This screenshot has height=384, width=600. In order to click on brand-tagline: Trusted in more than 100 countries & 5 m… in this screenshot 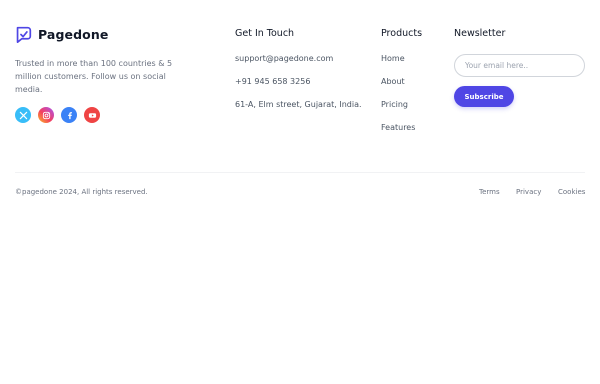, I will do `click(94, 76)`.